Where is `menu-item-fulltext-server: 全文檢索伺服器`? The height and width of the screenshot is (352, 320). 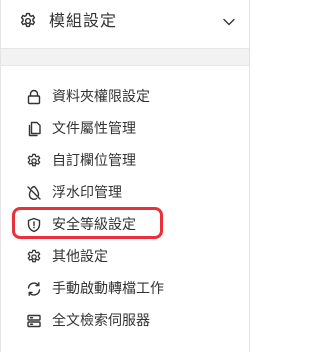 menu-item-fulltext-server: 全文檢索伺服器 is located at coordinates (125, 322).